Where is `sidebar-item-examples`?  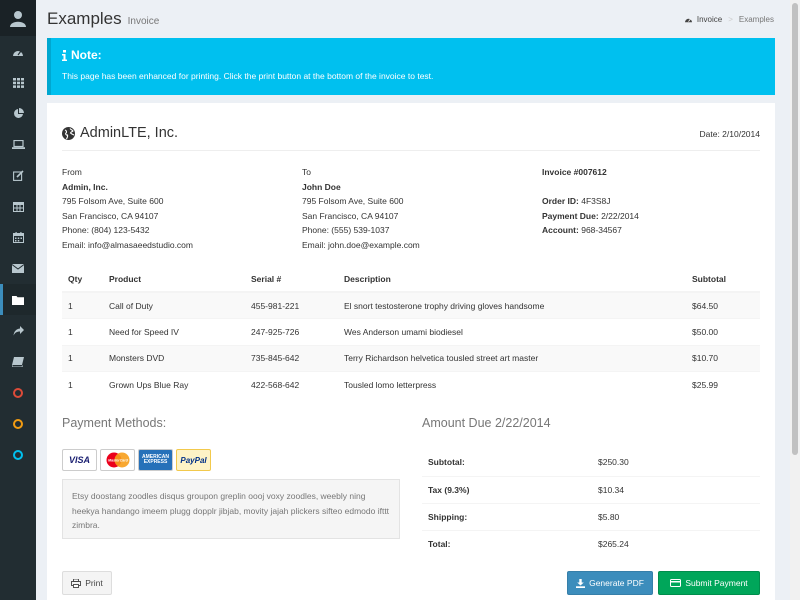 sidebar-item-examples is located at coordinates (18, 299).